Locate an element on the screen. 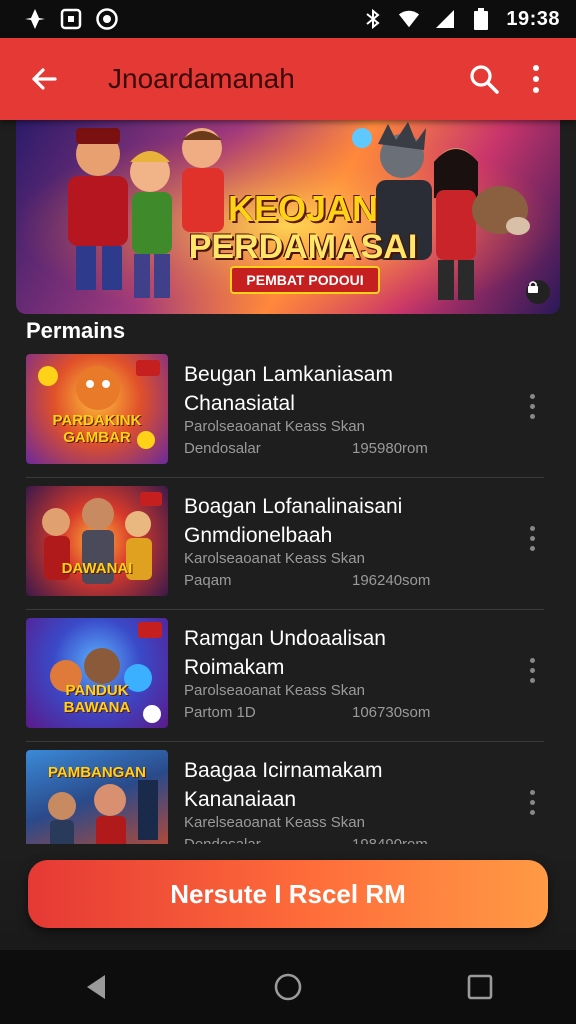  arrow-left-icon is located at coordinates (44, 79).